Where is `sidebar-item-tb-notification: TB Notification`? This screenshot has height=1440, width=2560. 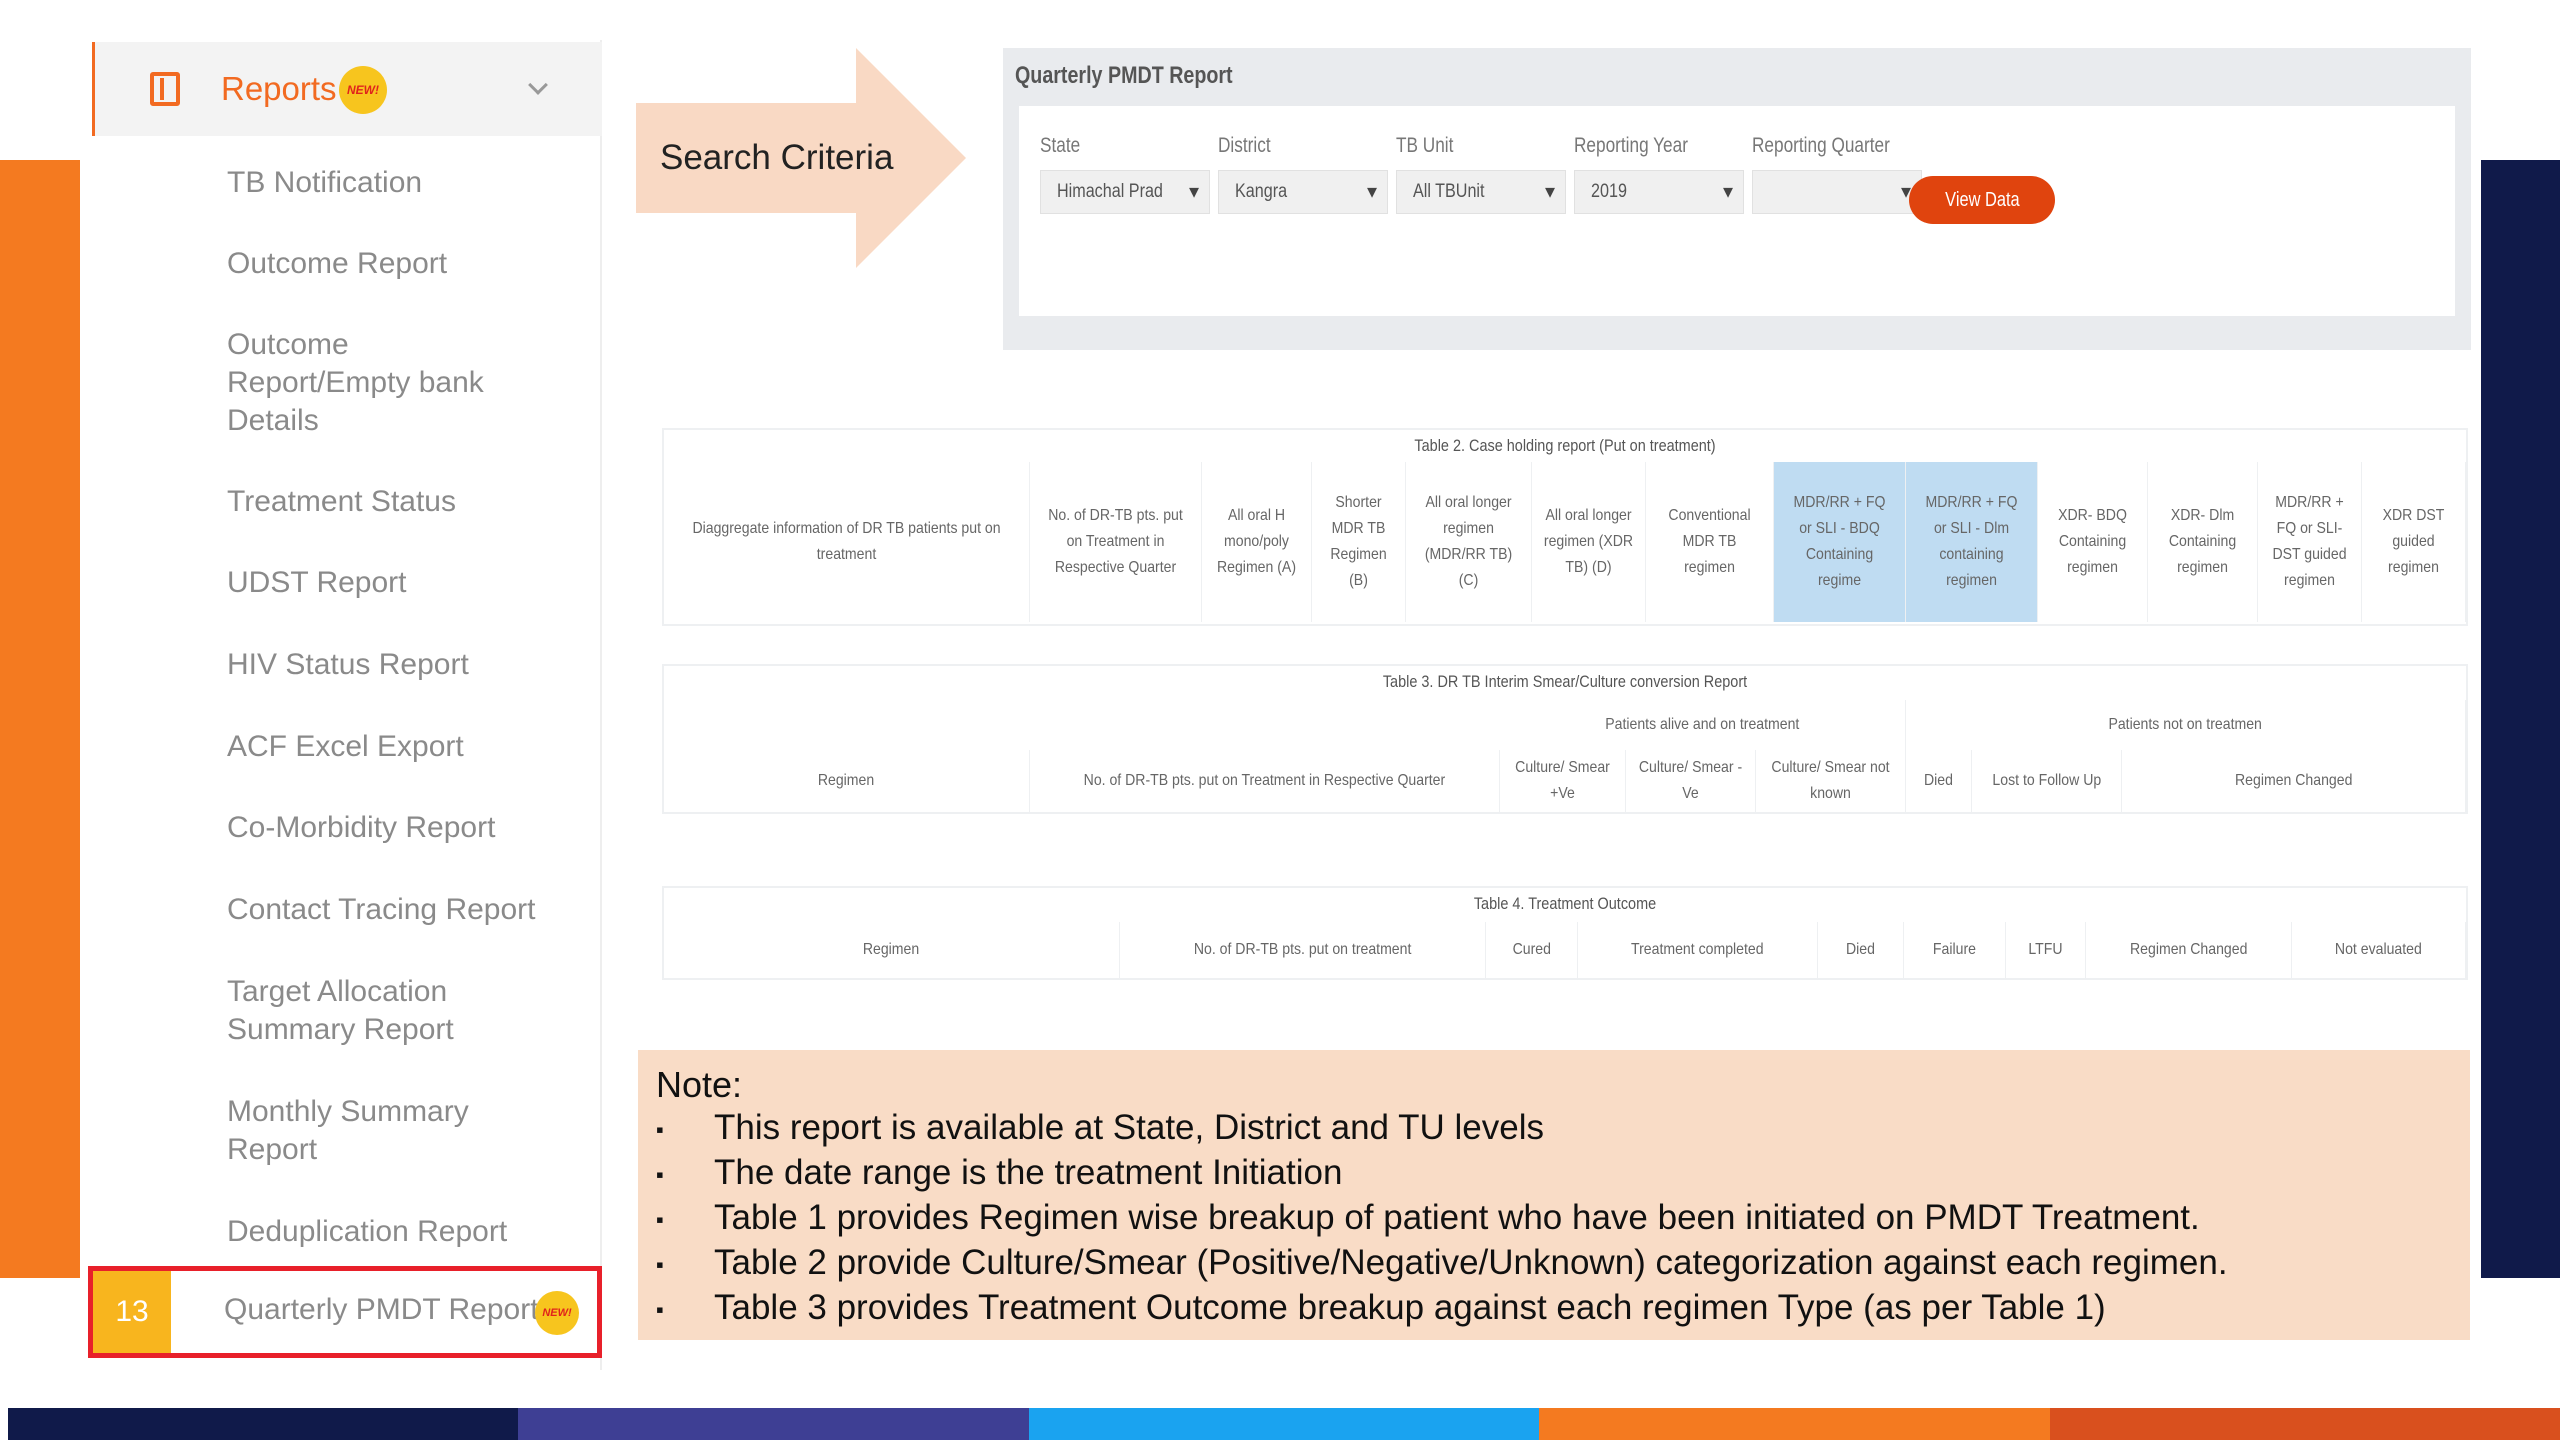
sidebar-item-tb-notification: TB Notification is located at coordinates (412, 183).